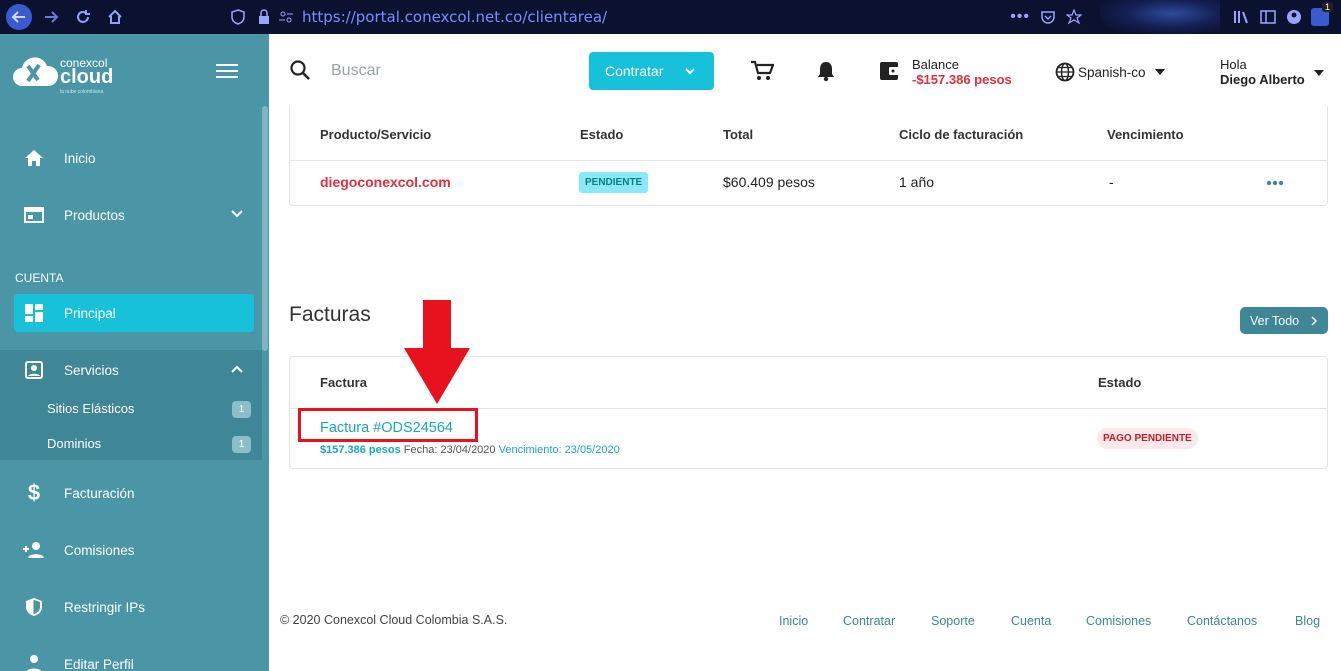 This screenshot has width=1341, height=671. Describe the element at coordinates (265, 228) in the screenshot. I see `sidebar-scrollbar` at that location.